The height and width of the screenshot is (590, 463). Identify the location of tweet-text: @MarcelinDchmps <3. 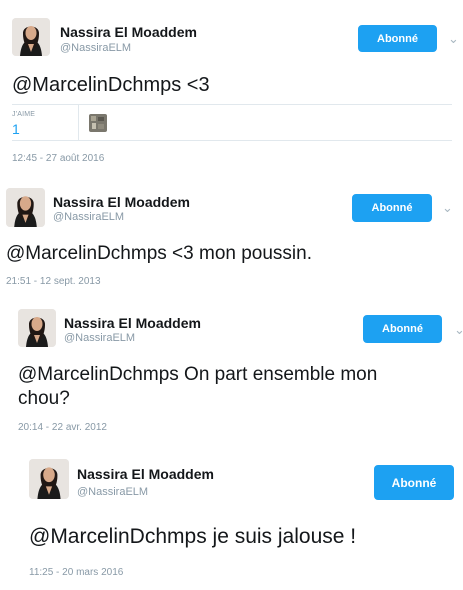
(111, 85).